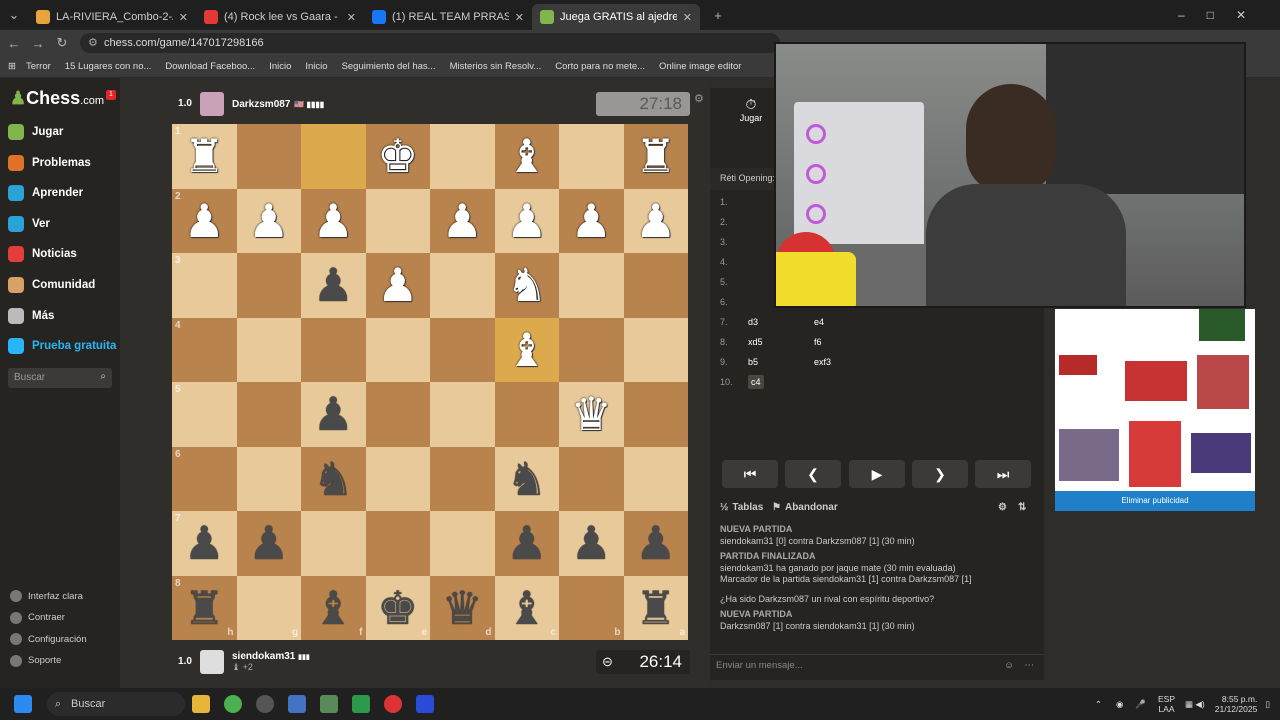 The height and width of the screenshot is (720, 1280). I want to click on app-tray-icon: ◉, so click(1119, 704).